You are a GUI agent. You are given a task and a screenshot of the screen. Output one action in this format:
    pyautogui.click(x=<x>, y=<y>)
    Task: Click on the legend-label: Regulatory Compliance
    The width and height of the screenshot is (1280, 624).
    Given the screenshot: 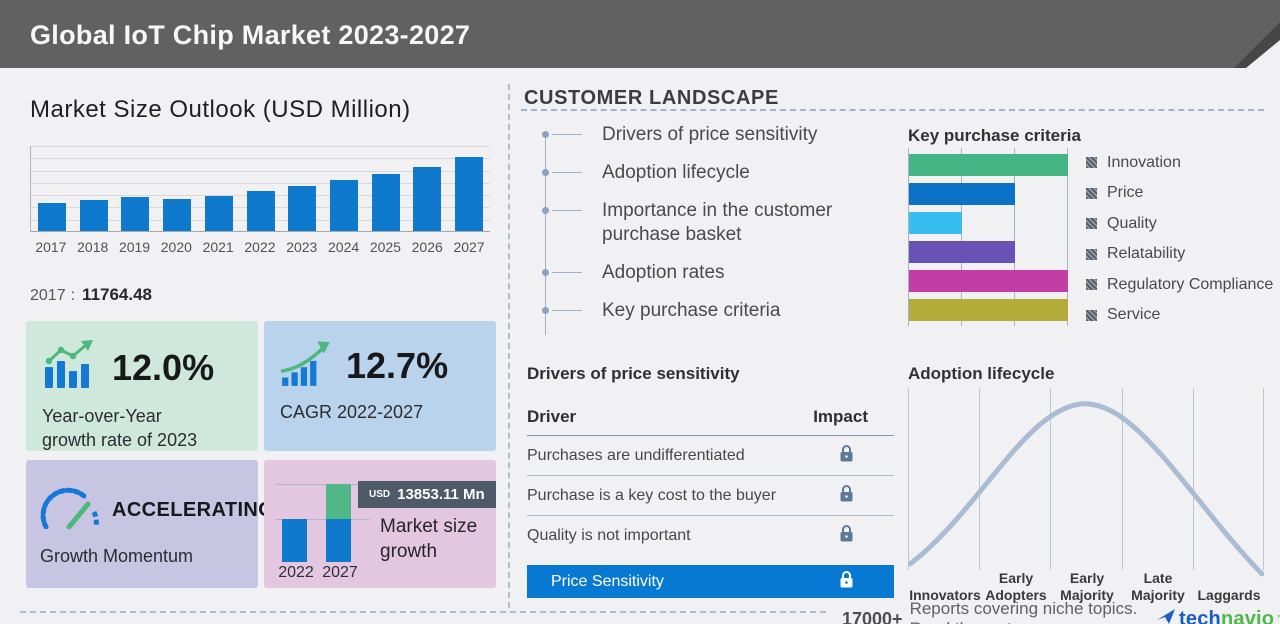 What is the action you would take?
    pyautogui.click(x=1190, y=284)
    